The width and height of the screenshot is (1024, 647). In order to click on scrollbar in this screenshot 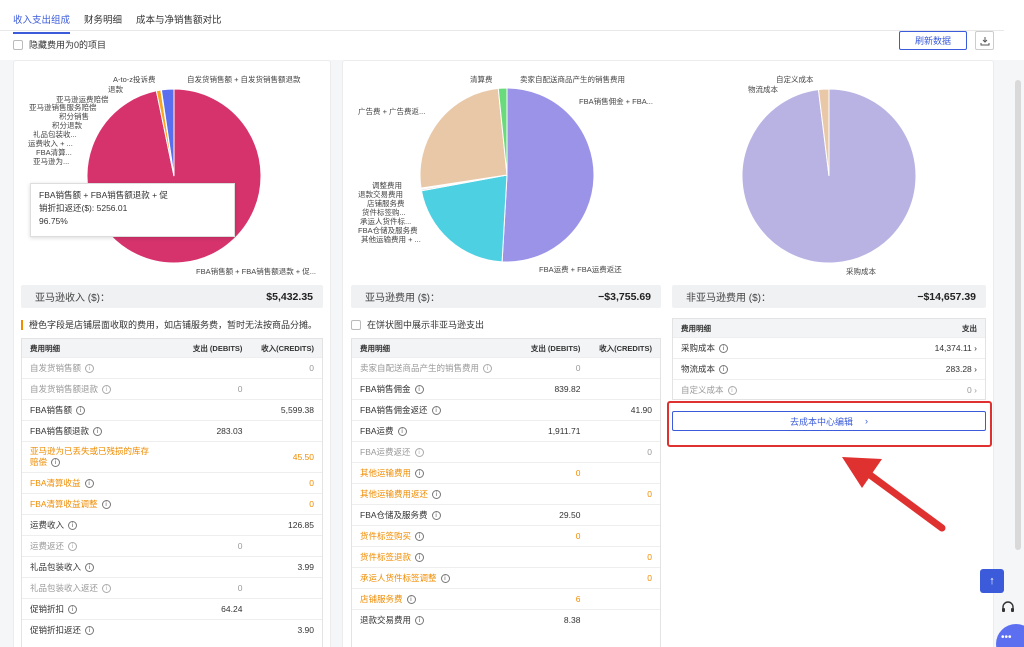, I will do `click(1018, 315)`.